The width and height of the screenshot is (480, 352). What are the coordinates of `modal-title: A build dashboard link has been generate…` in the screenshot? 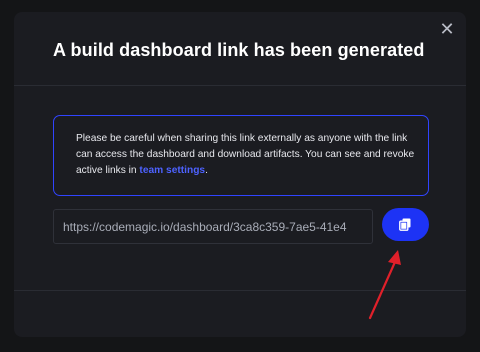 It's located at (239, 50).